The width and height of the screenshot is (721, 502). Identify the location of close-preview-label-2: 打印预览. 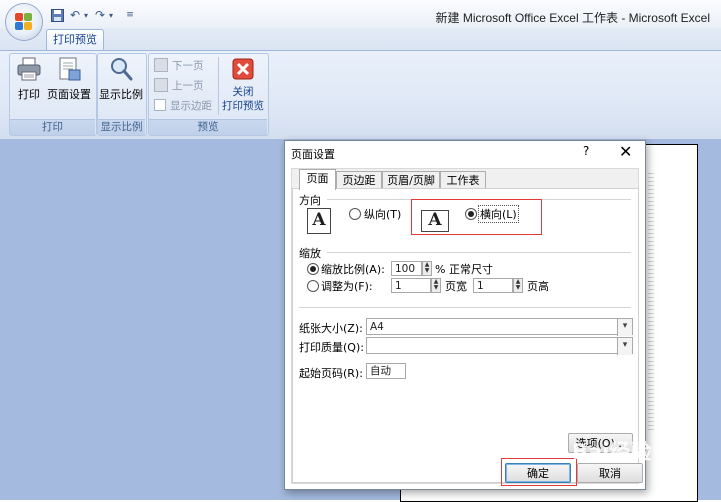
(243, 106).